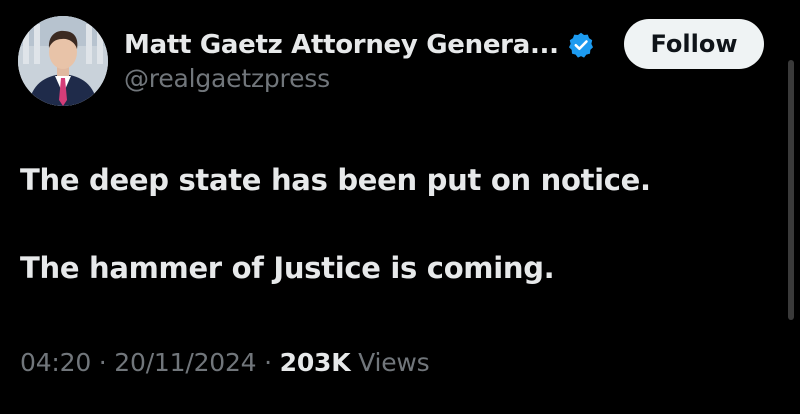 The image size is (800, 414). What do you see at coordinates (369, 78) in the screenshot?
I see `author-handle: @realgaetzpress` at bounding box center [369, 78].